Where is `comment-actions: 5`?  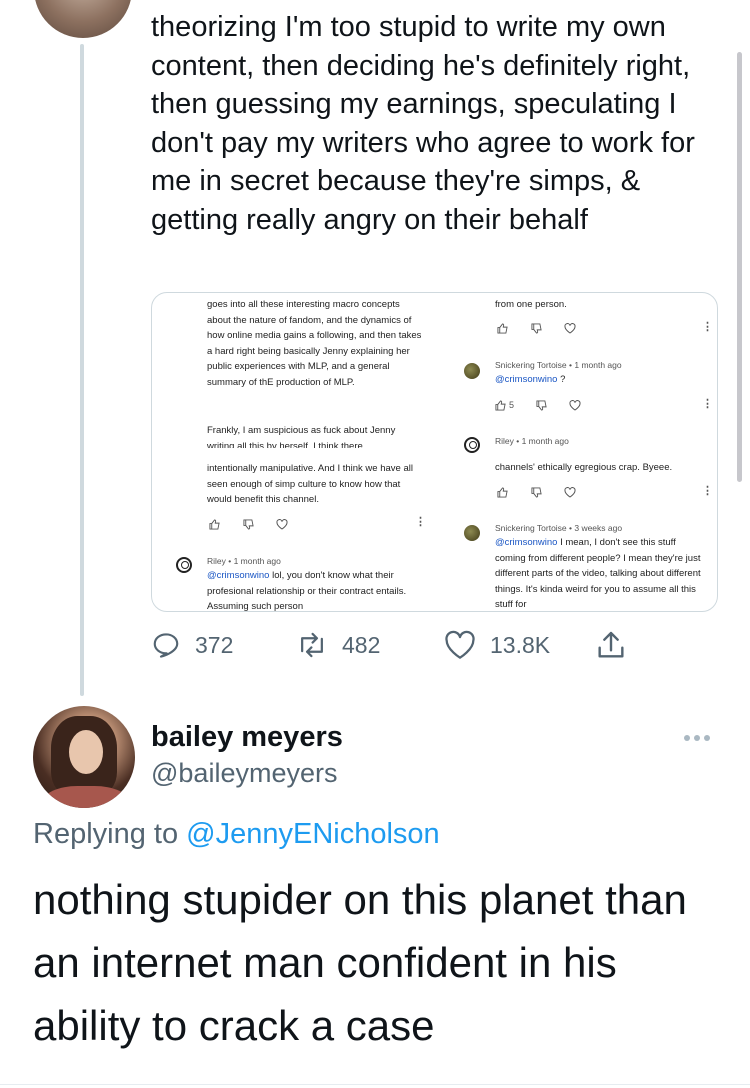 comment-actions: 5 is located at coordinates (538, 405).